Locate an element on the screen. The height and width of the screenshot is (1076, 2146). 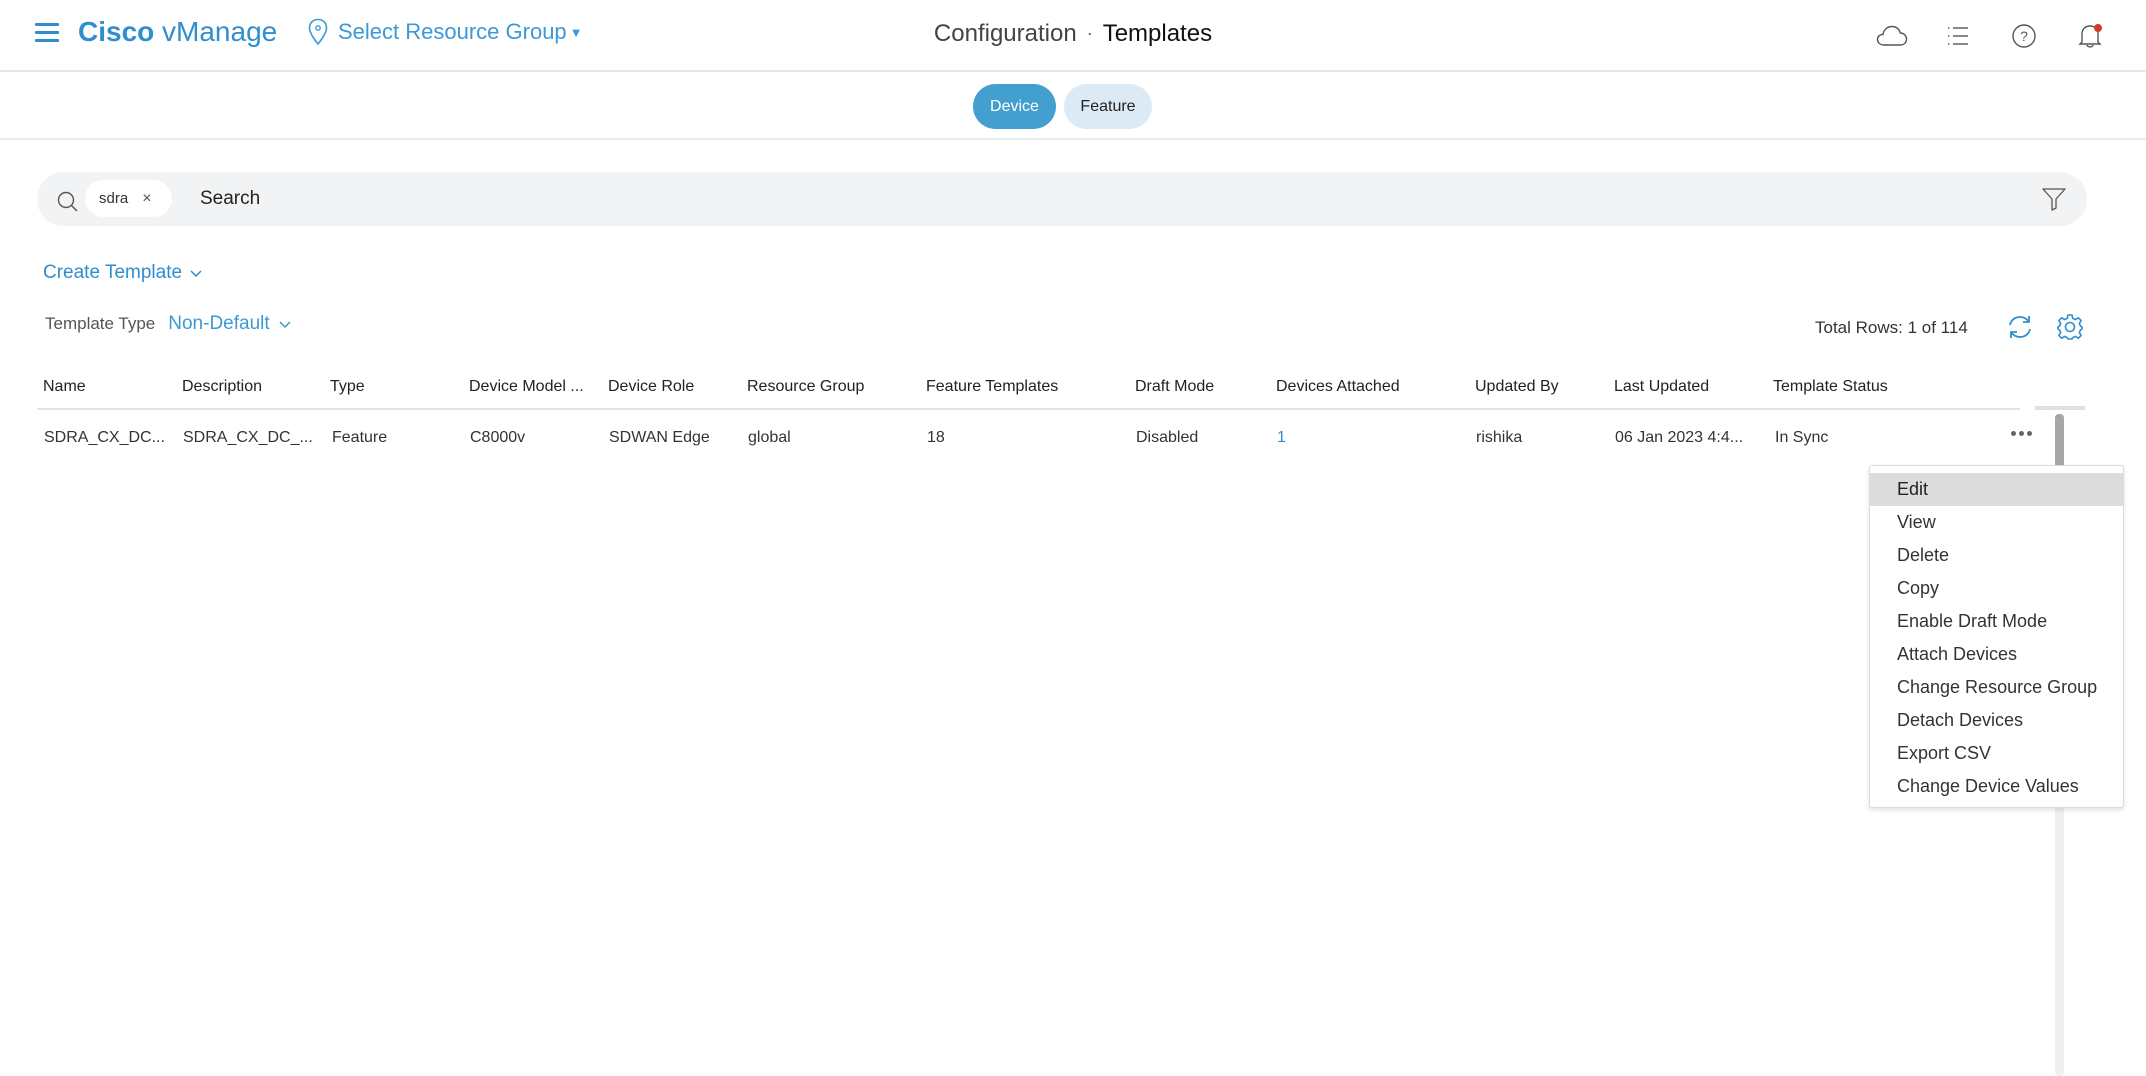
cell-draft-mode: Disabled is located at coordinates (1167, 437).